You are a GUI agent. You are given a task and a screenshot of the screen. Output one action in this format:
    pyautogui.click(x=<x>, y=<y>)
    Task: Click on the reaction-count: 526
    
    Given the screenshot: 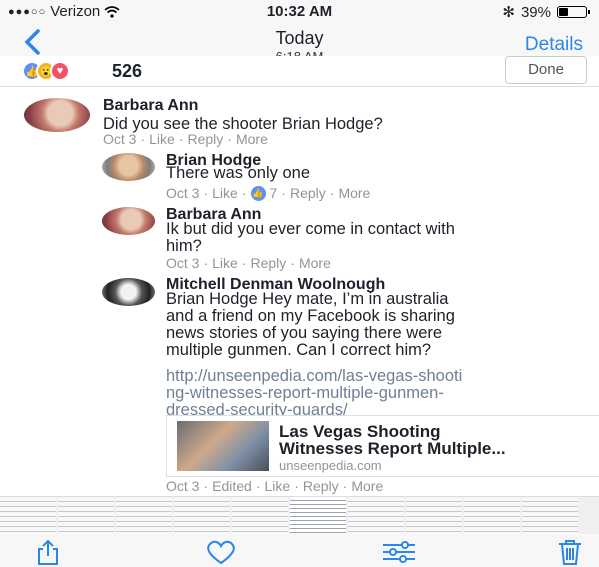 What is the action you would take?
    pyautogui.click(x=127, y=71)
    